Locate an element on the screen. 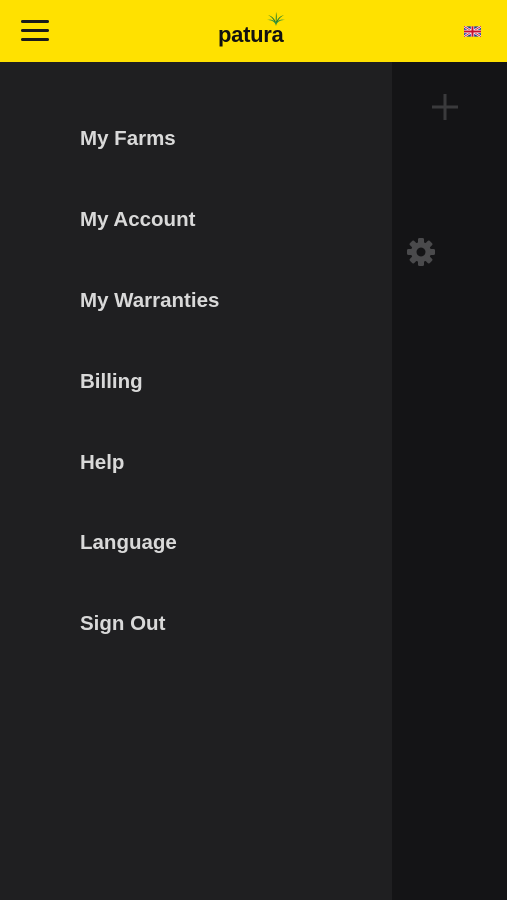 This screenshot has width=507, height=900. menu-item-my-warranties: My Warranties is located at coordinates (149, 301).